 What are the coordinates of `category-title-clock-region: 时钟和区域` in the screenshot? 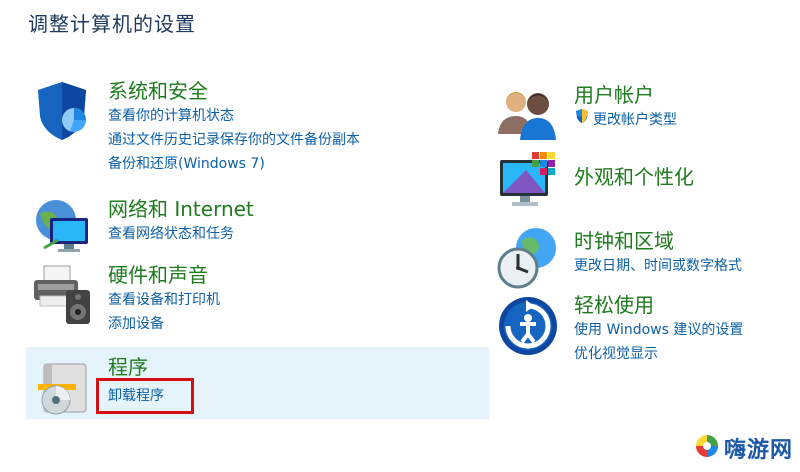 It's located at (658, 241).